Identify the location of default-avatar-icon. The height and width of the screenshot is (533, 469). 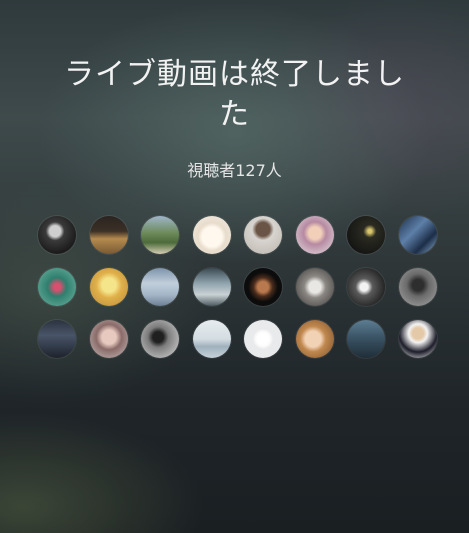
(263, 339).